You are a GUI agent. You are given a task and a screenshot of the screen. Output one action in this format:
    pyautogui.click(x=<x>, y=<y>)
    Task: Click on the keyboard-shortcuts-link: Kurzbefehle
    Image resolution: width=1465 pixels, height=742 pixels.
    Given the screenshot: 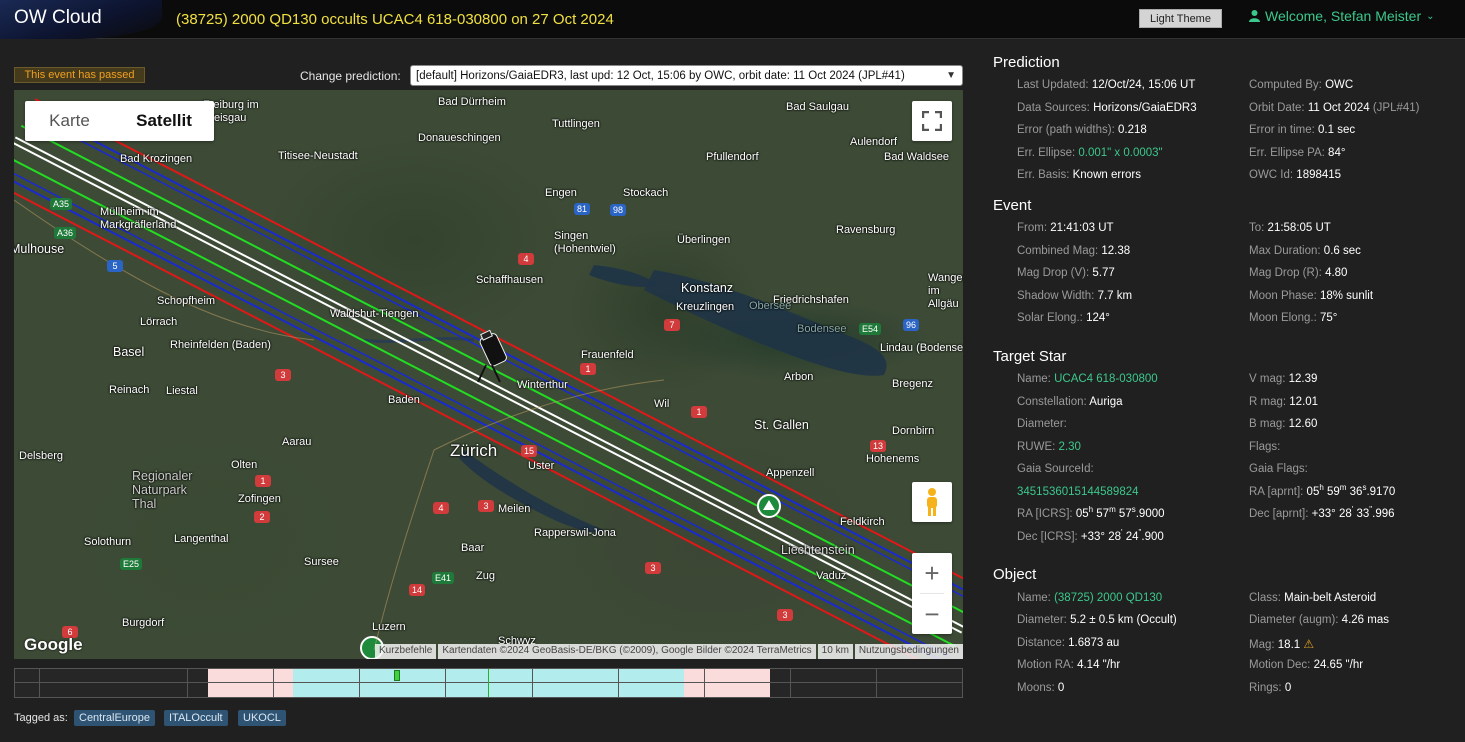 What is the action you would take?
    pyautogui.click(x=405, y=651)
    